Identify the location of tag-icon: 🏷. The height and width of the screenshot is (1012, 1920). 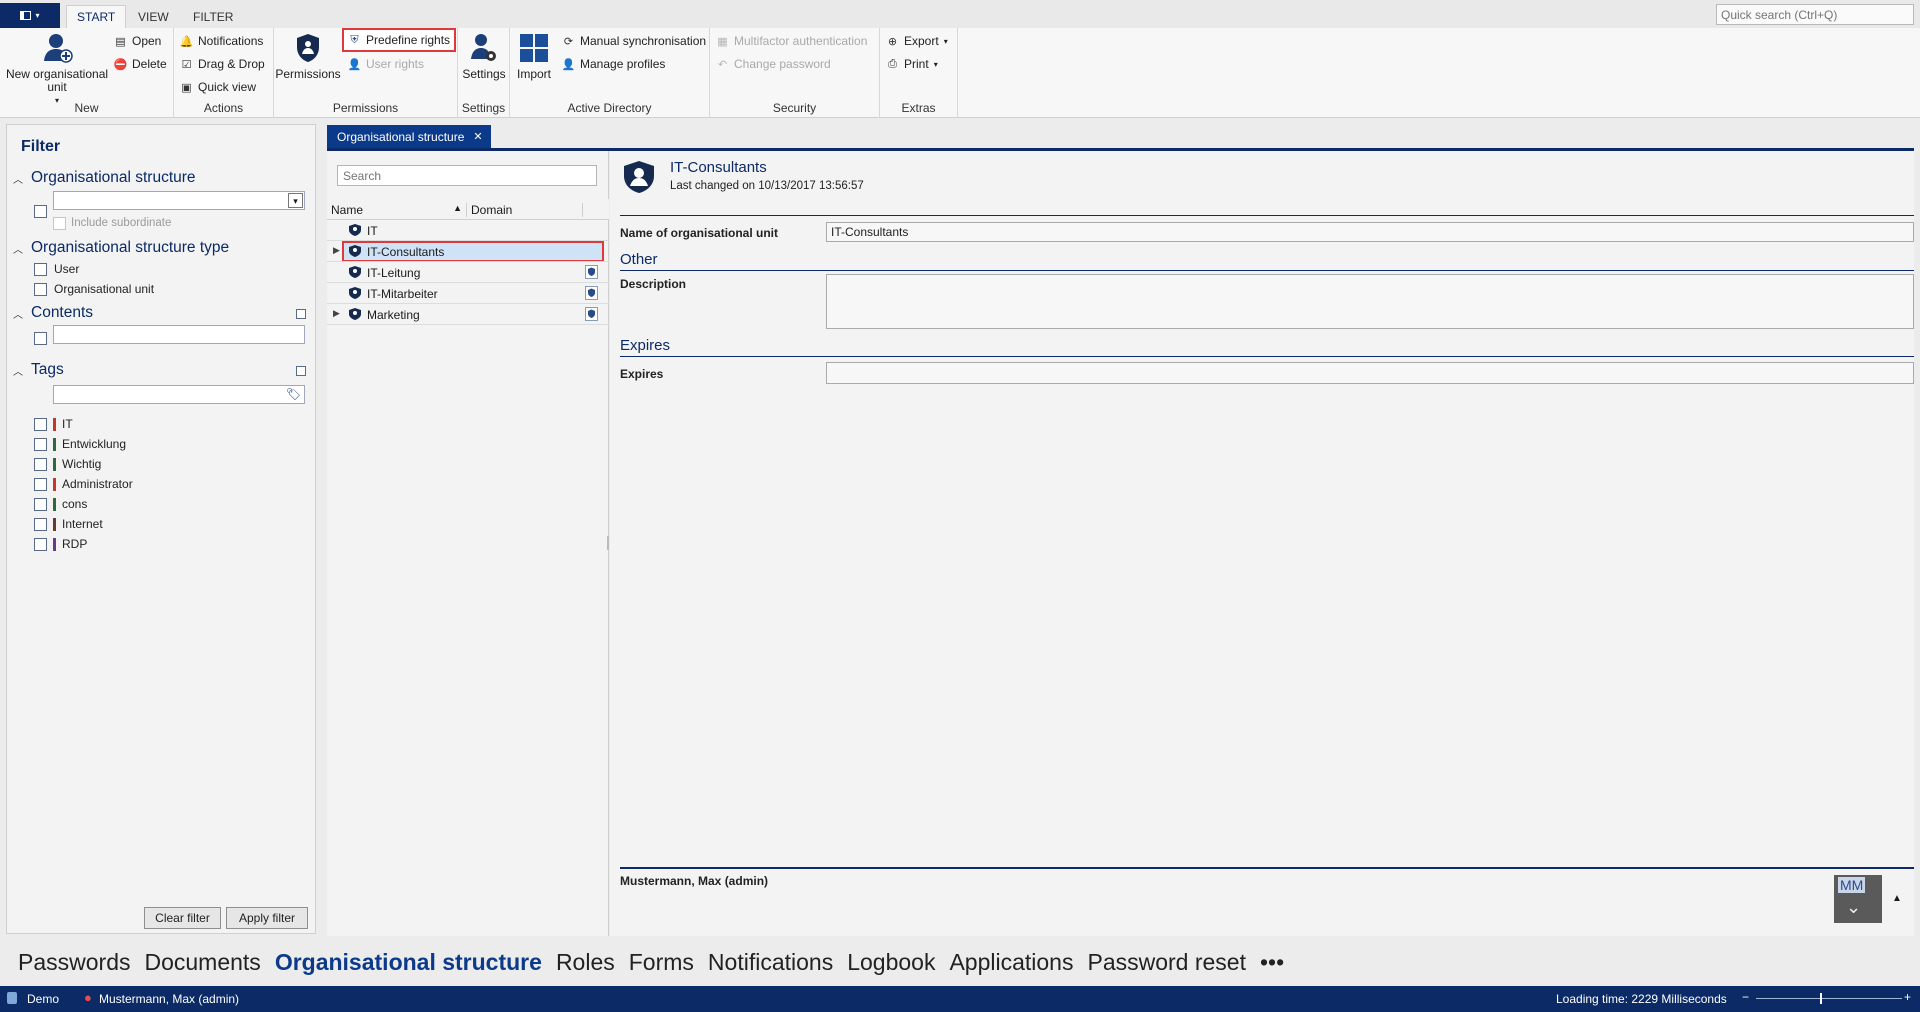
(293, 394).